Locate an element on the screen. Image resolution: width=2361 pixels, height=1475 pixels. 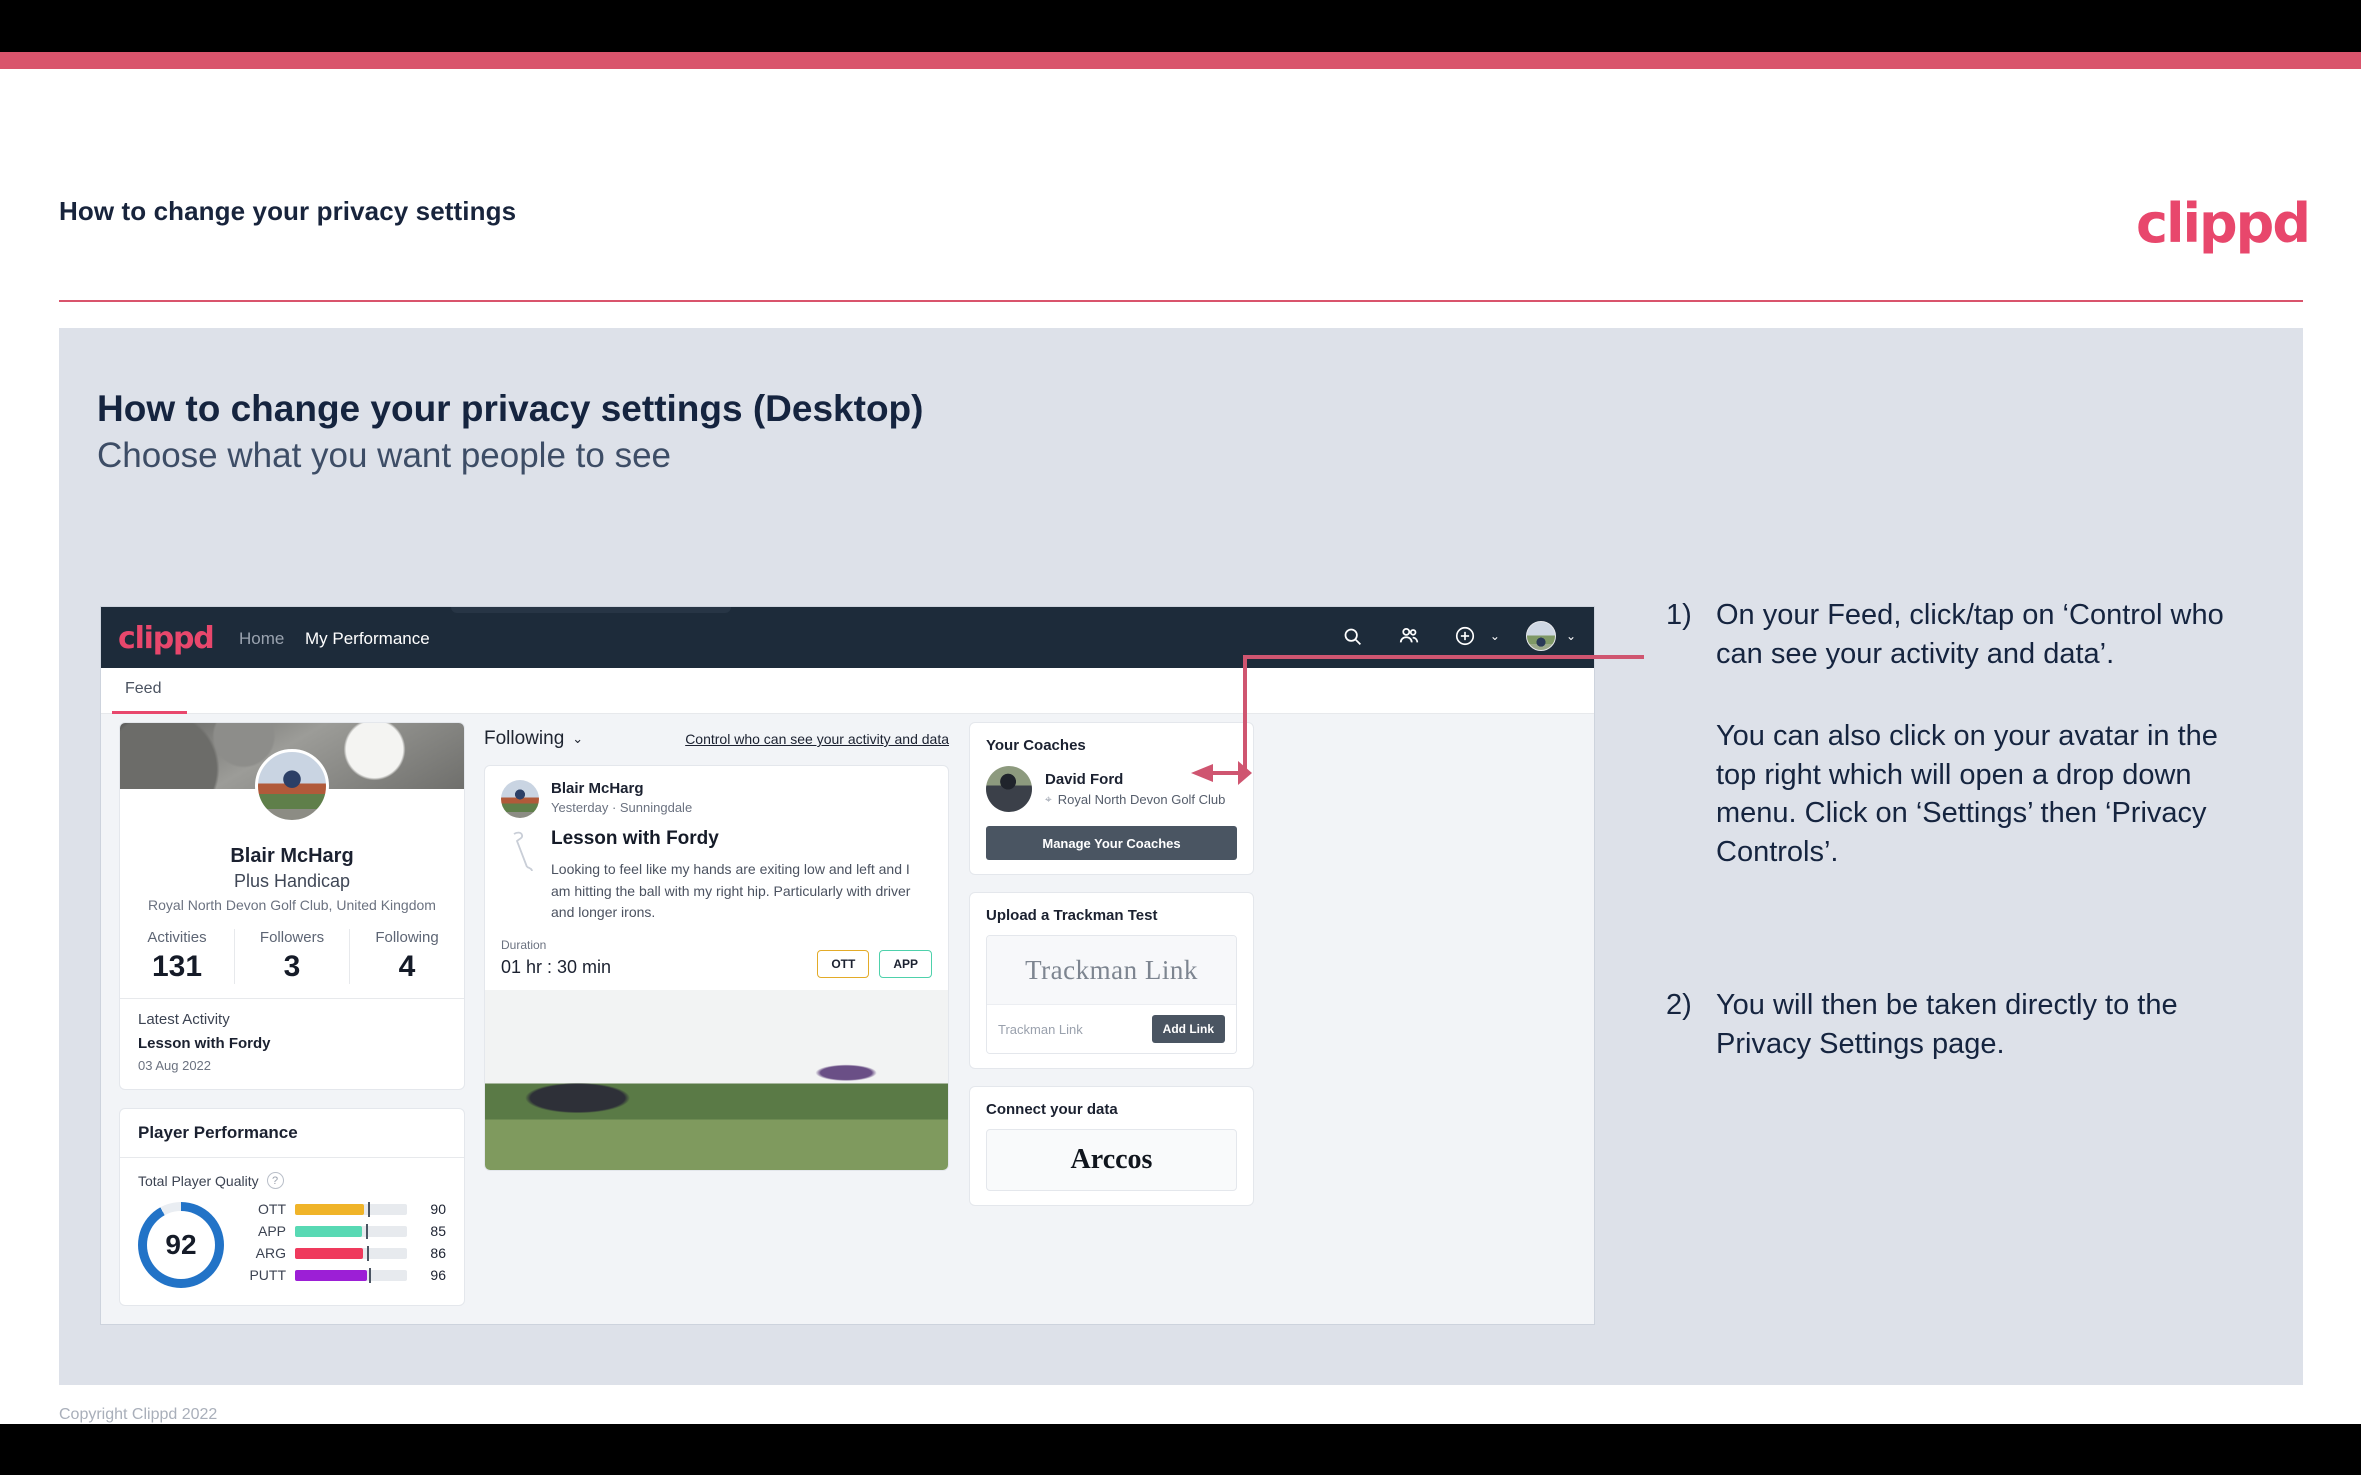
coach-name: David Ford is located at coordinates (1084, 779).